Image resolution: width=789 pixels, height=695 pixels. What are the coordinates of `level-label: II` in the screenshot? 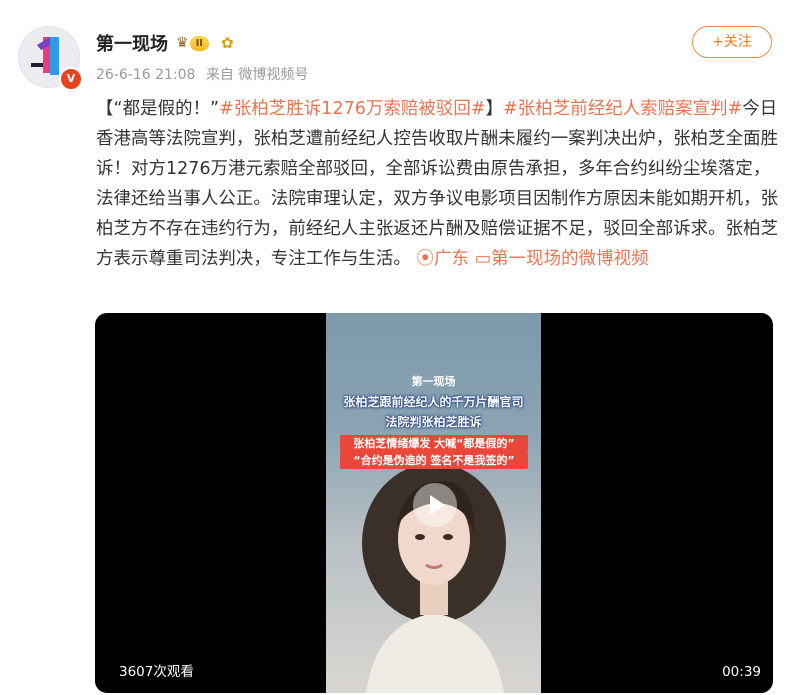 It's located at (199, 43).